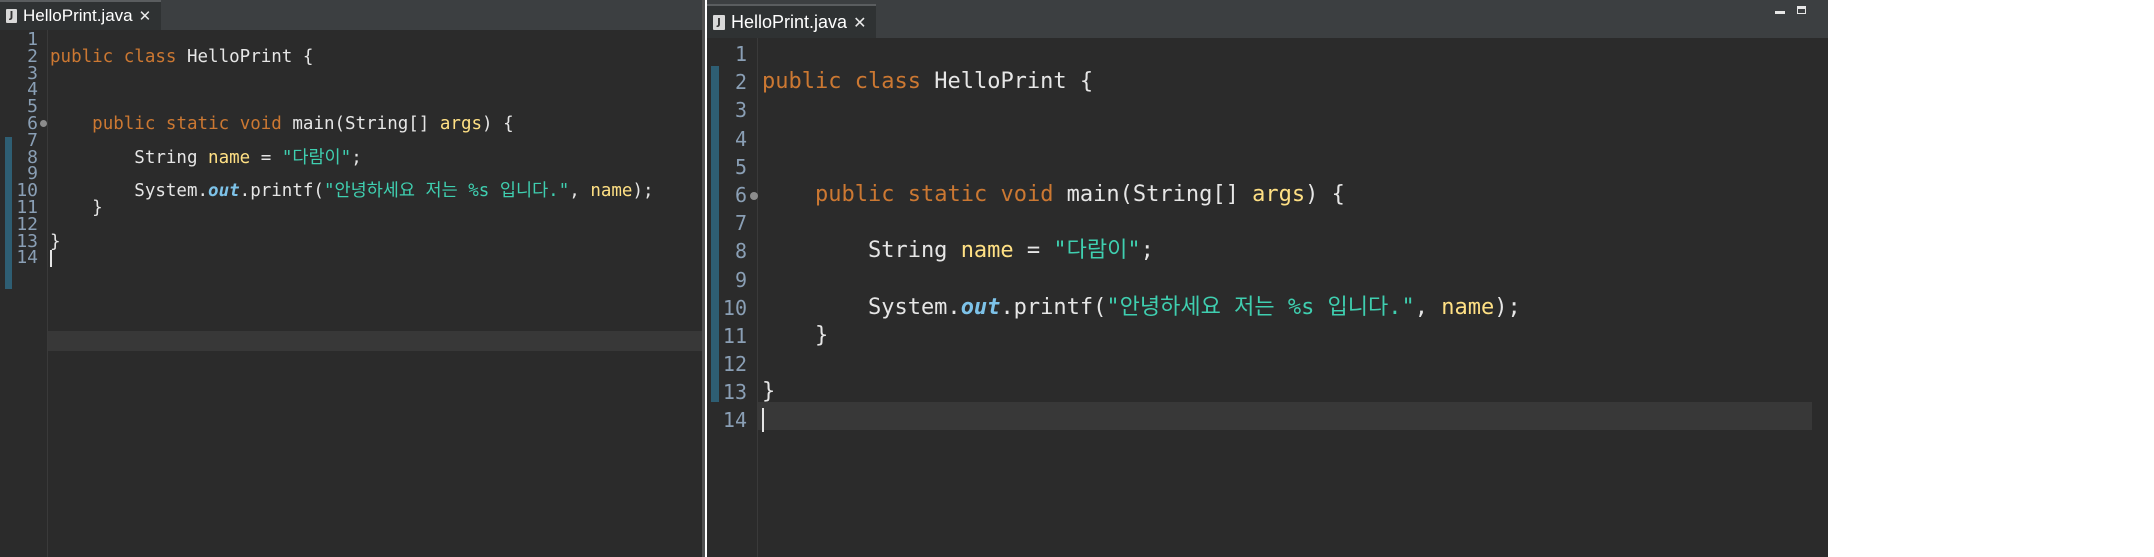 This screenshot has width=2154, height=557. I want to click on line-number: 4, so click(740, 138).